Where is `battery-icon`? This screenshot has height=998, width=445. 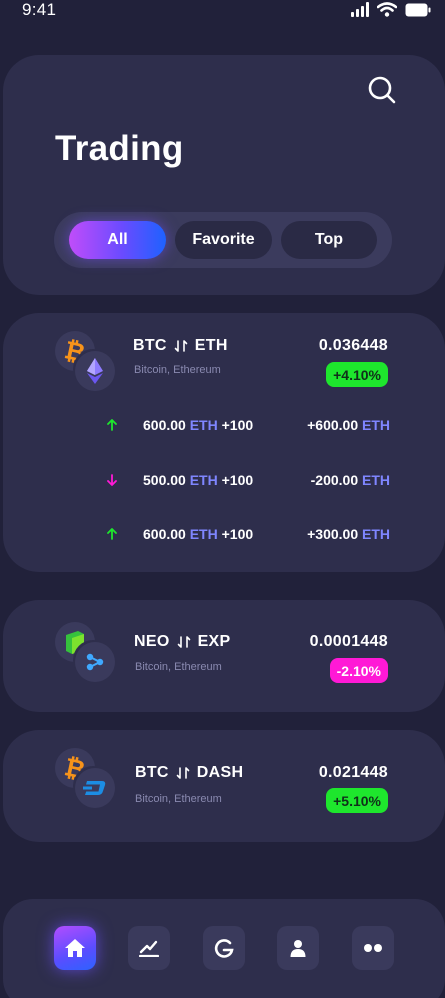 battery-icon is located at coordinates (418, 10).